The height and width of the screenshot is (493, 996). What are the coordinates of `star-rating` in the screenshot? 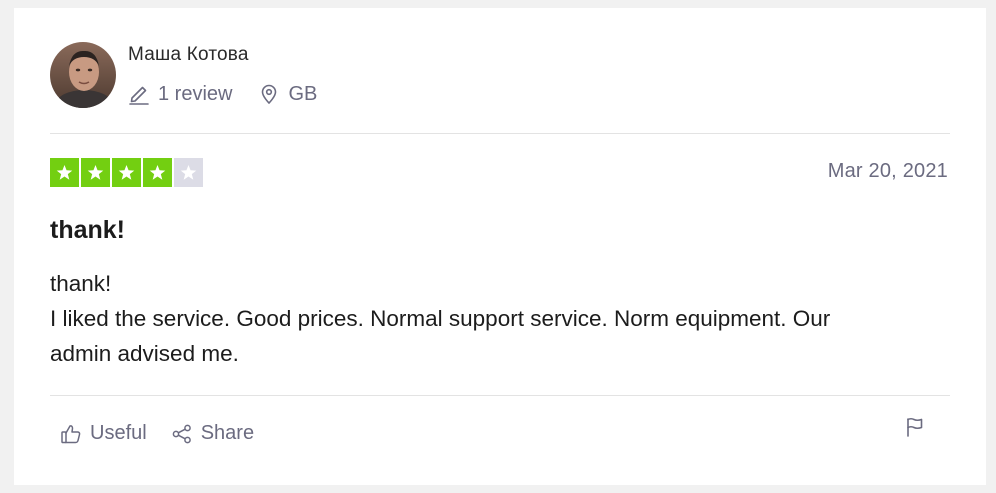 It's located at (127, 172).